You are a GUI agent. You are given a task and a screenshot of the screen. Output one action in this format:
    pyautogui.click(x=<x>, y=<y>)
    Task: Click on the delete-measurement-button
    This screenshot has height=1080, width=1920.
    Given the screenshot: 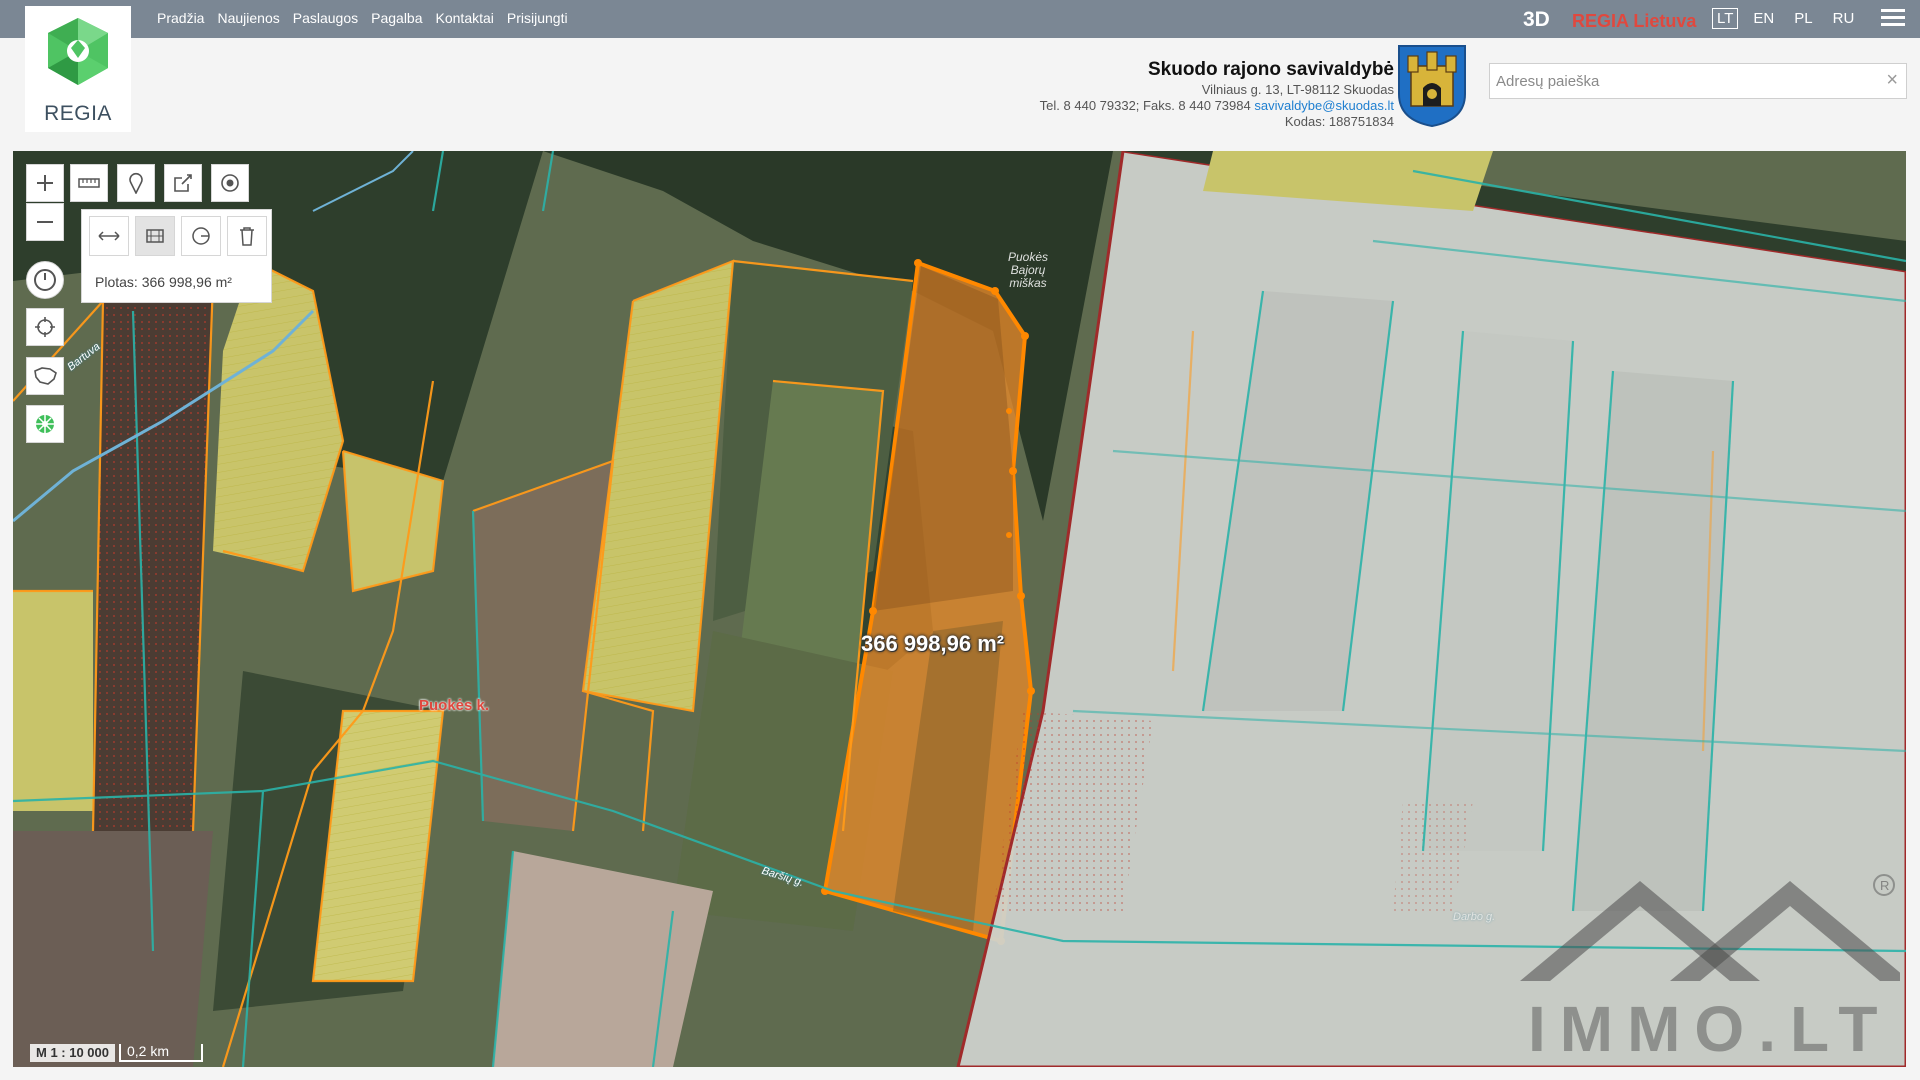 What is the action you would take?
    pyautogui.click(x=247, y=236)
    